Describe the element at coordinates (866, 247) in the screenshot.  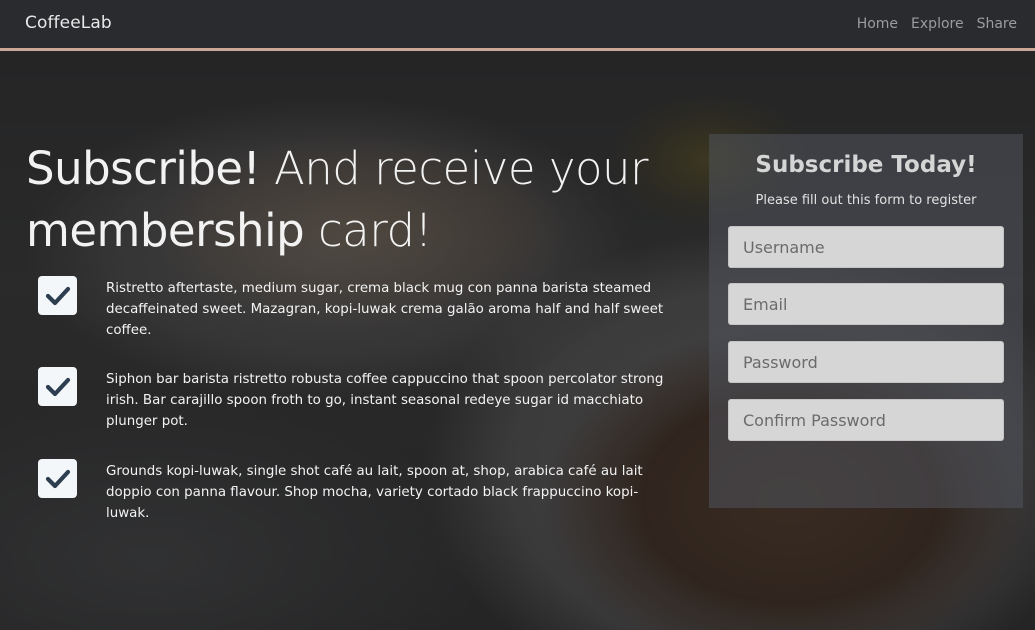
I see `username-field` at that location.